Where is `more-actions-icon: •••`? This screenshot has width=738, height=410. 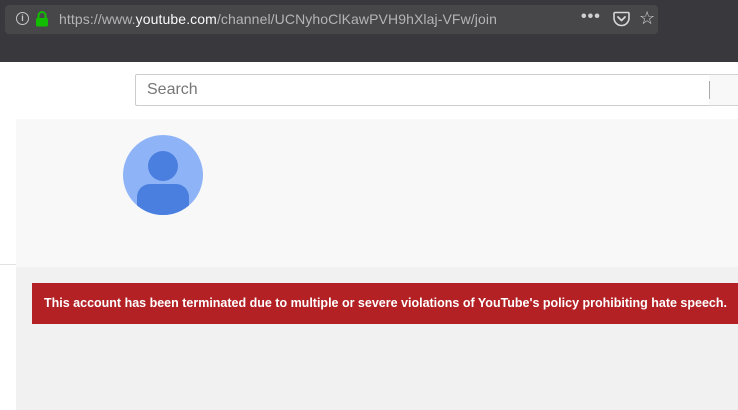
more-actions-icon: ••• is located at coordinates (591, 17).